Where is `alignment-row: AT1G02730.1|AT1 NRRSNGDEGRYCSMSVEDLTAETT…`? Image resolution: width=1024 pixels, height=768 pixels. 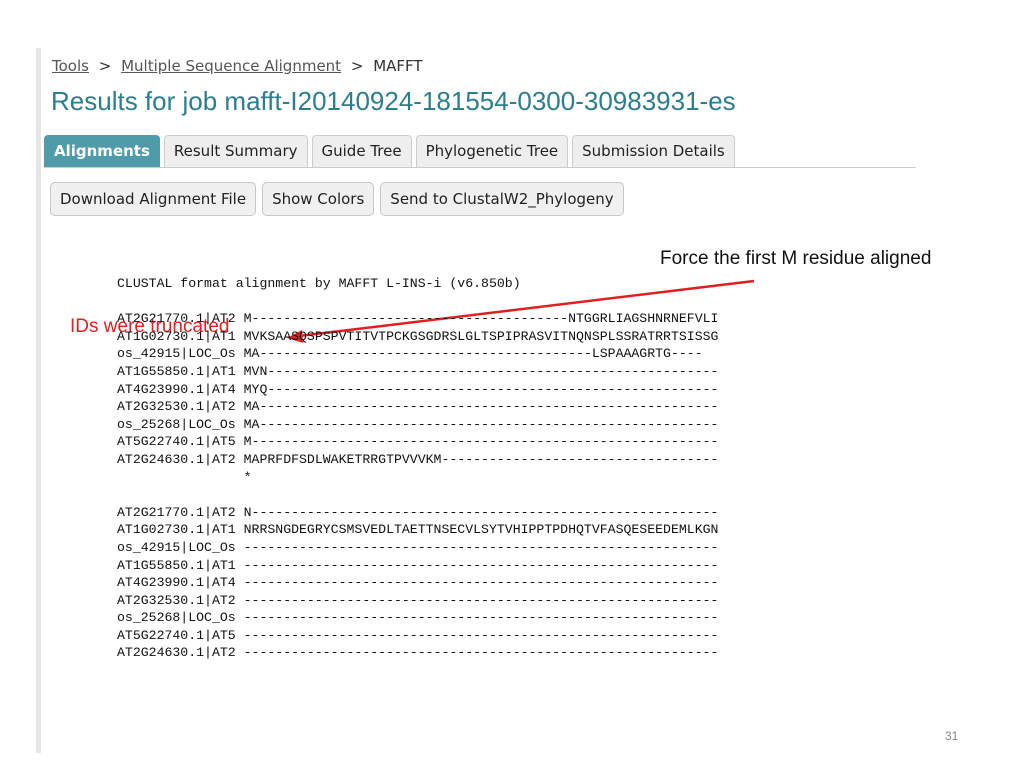 alignment-row: AT1G02730.1|AT1 NRRSNGDEGRYCSMSVEDLTAETT… is located at coordinates (418, 530).